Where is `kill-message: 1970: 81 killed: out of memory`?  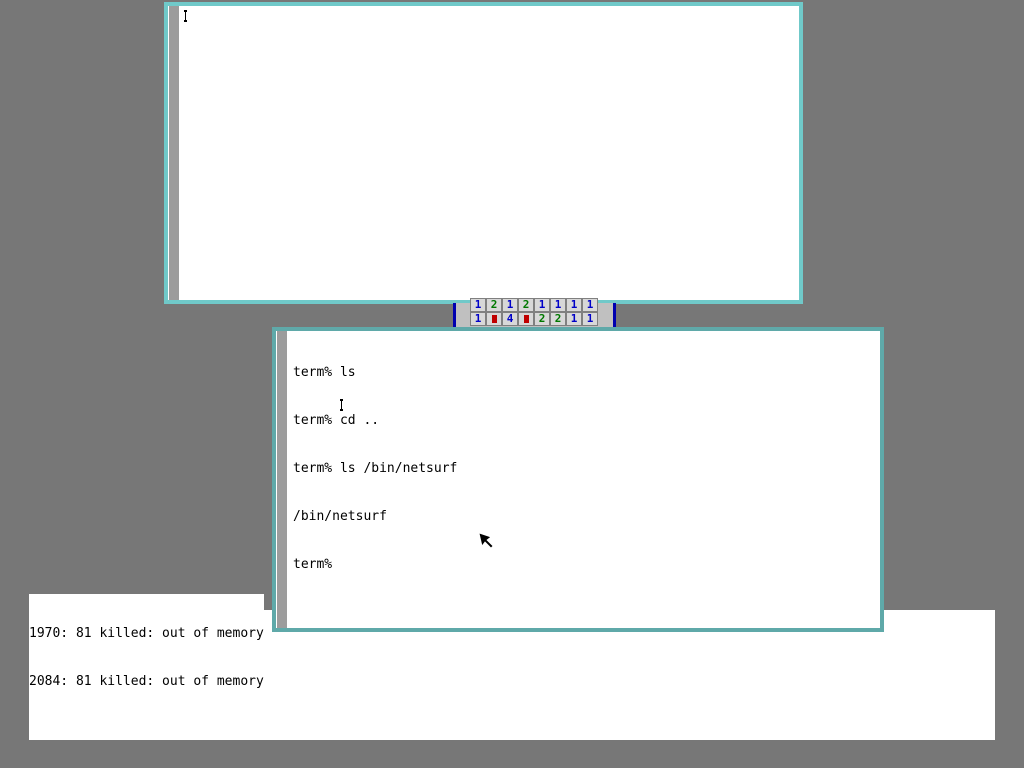
kill-message: 1970: 81 killed: out of memory is located at coordinates (146, 633).